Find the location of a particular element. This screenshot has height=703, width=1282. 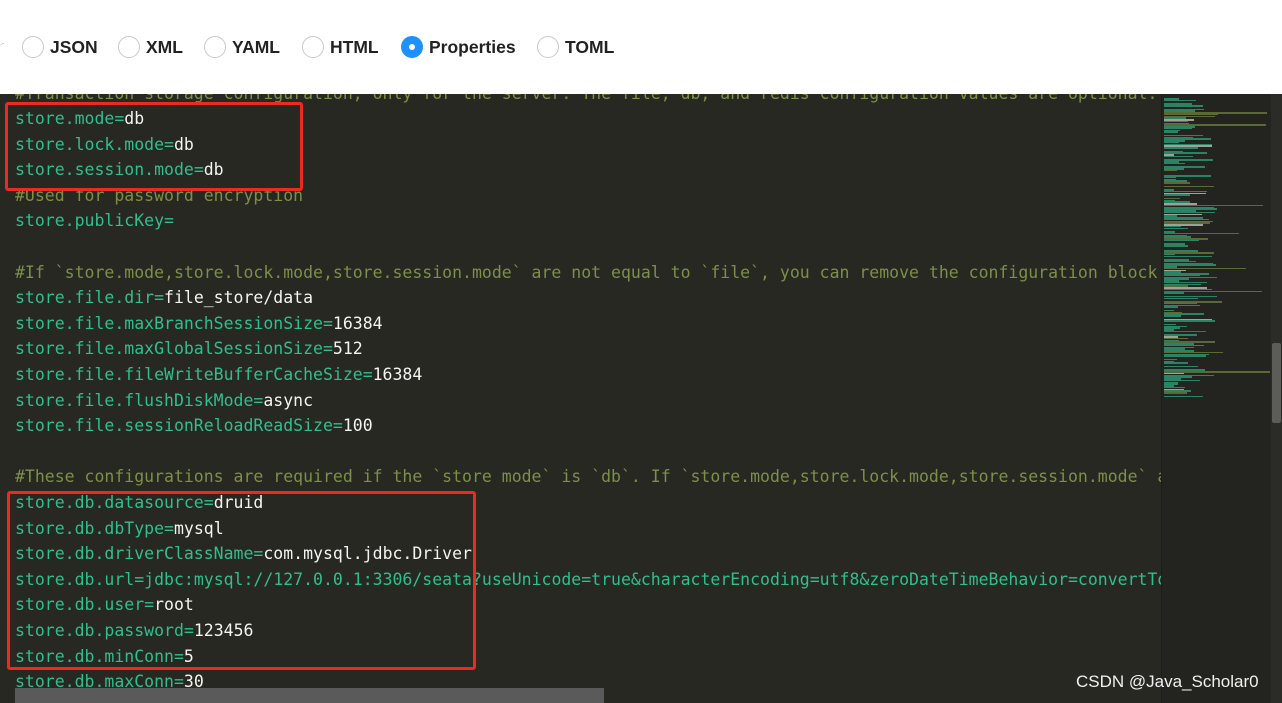

property-value: 100 is located at coordinates (357, 426).